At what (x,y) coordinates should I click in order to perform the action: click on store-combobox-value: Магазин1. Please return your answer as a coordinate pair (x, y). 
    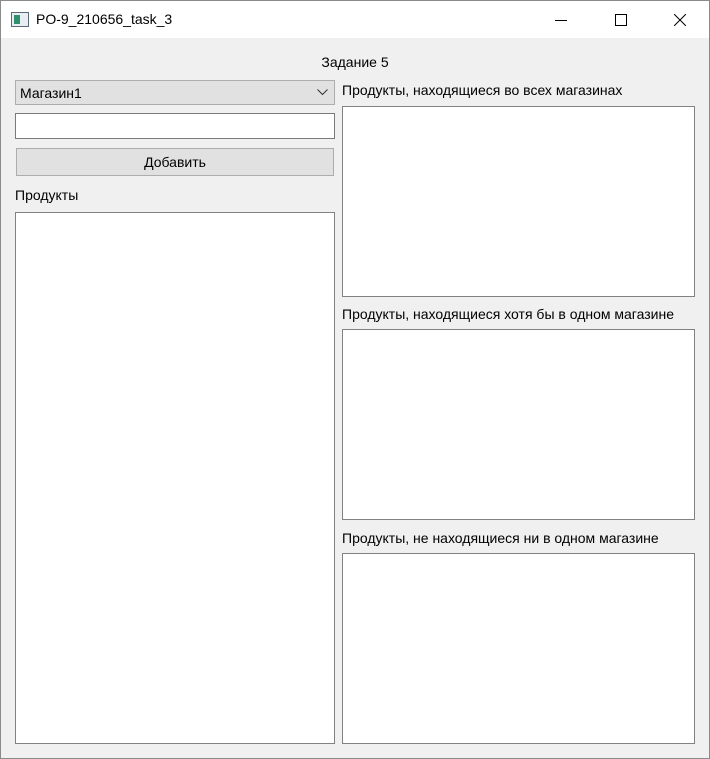
    Looking at the image, I should click on (51, 93).